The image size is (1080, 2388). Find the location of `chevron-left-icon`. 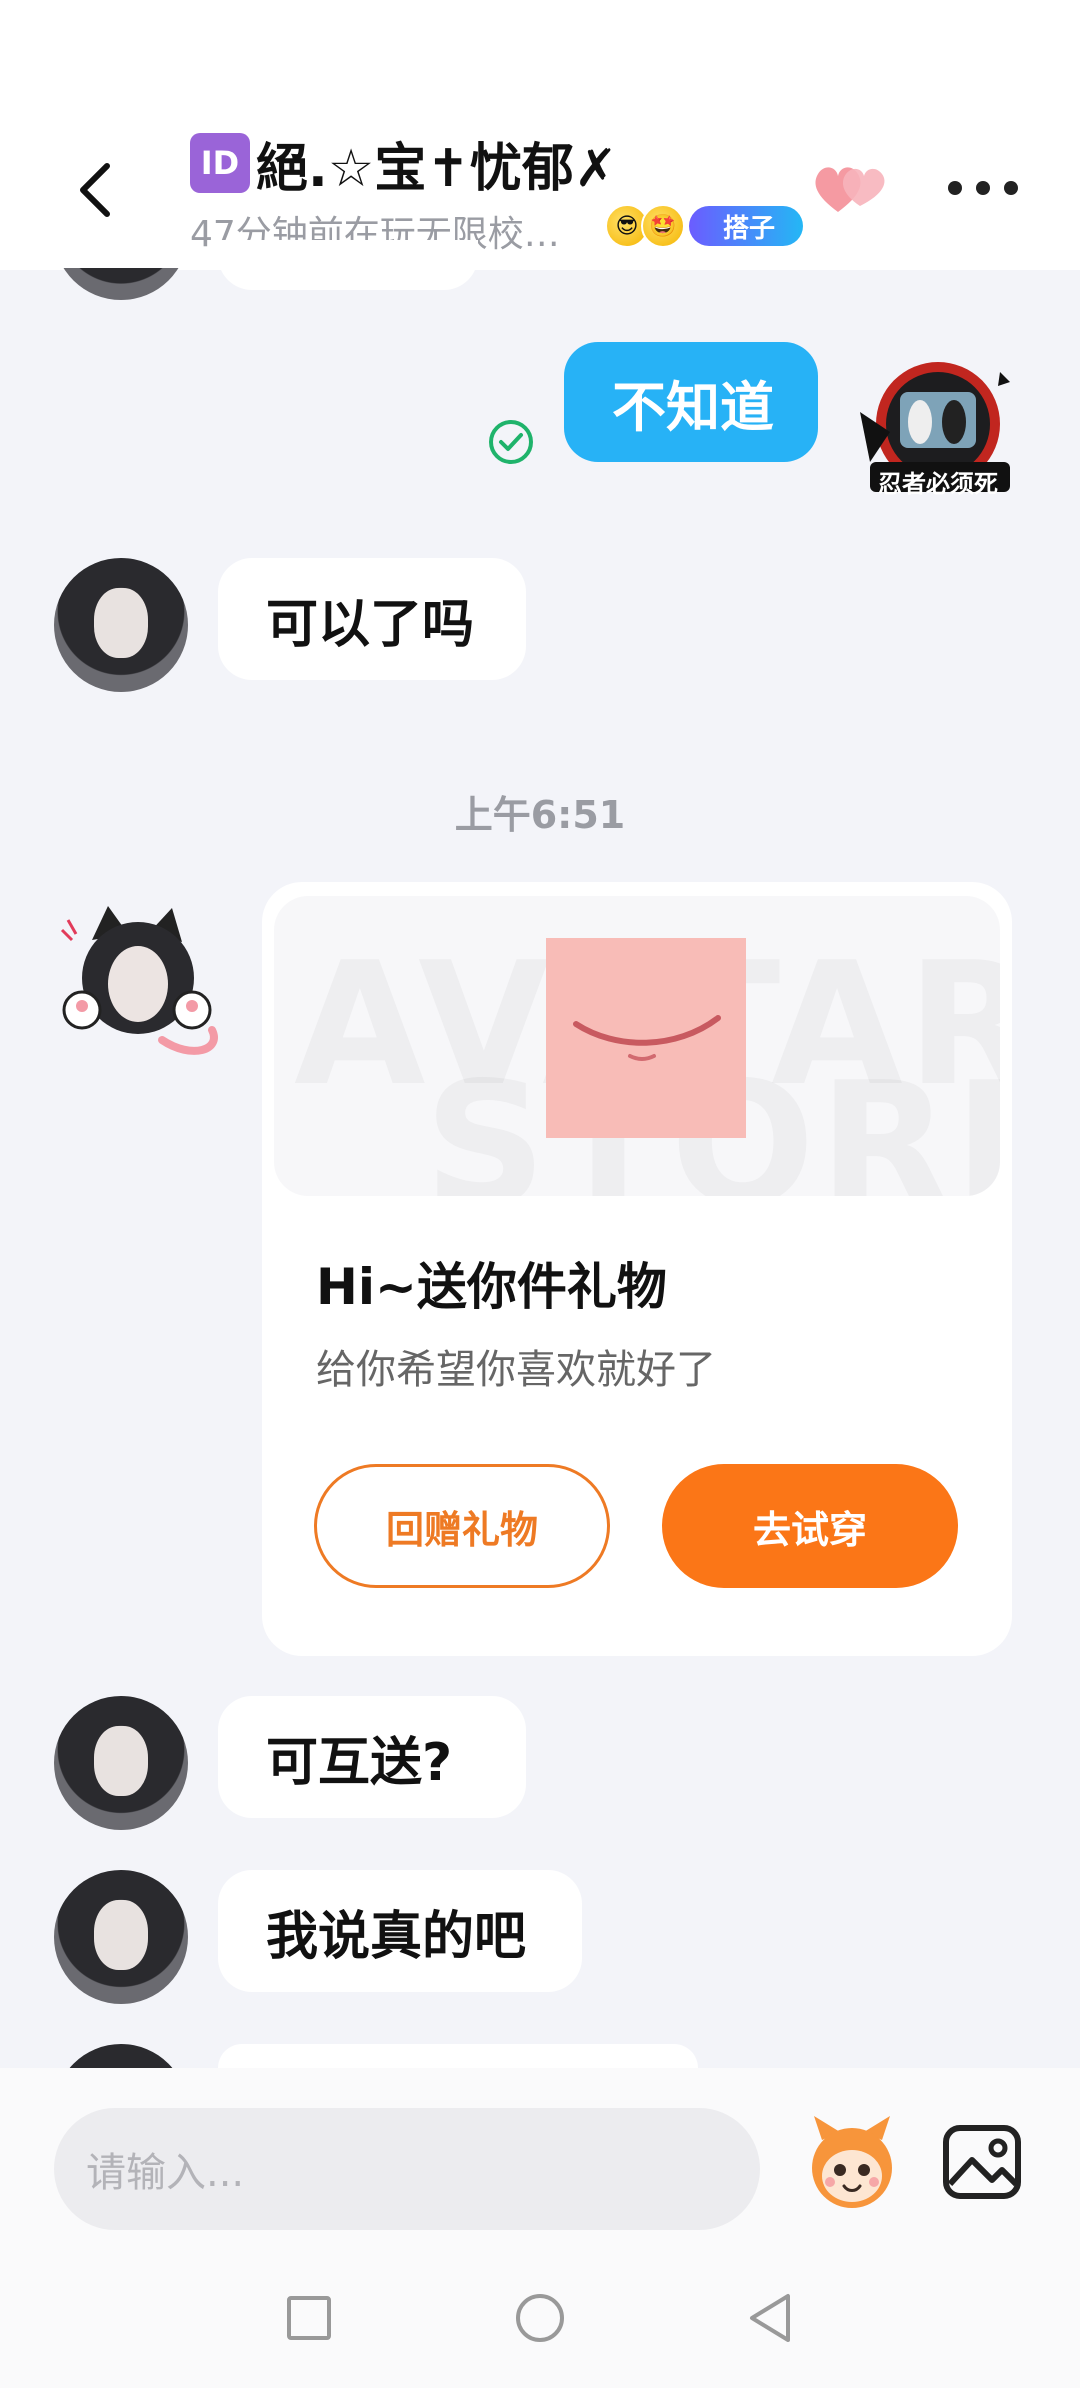

chevron-left-icon is located at coordinates (95, 190).